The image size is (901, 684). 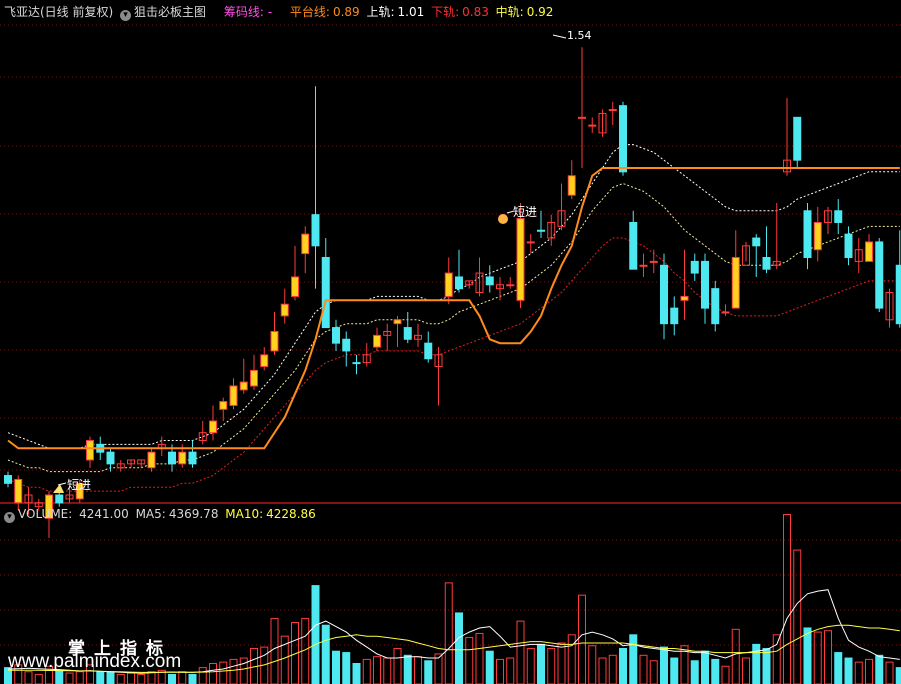 I want to click on high-price-label: 1.54, so click(x=579, y=35).